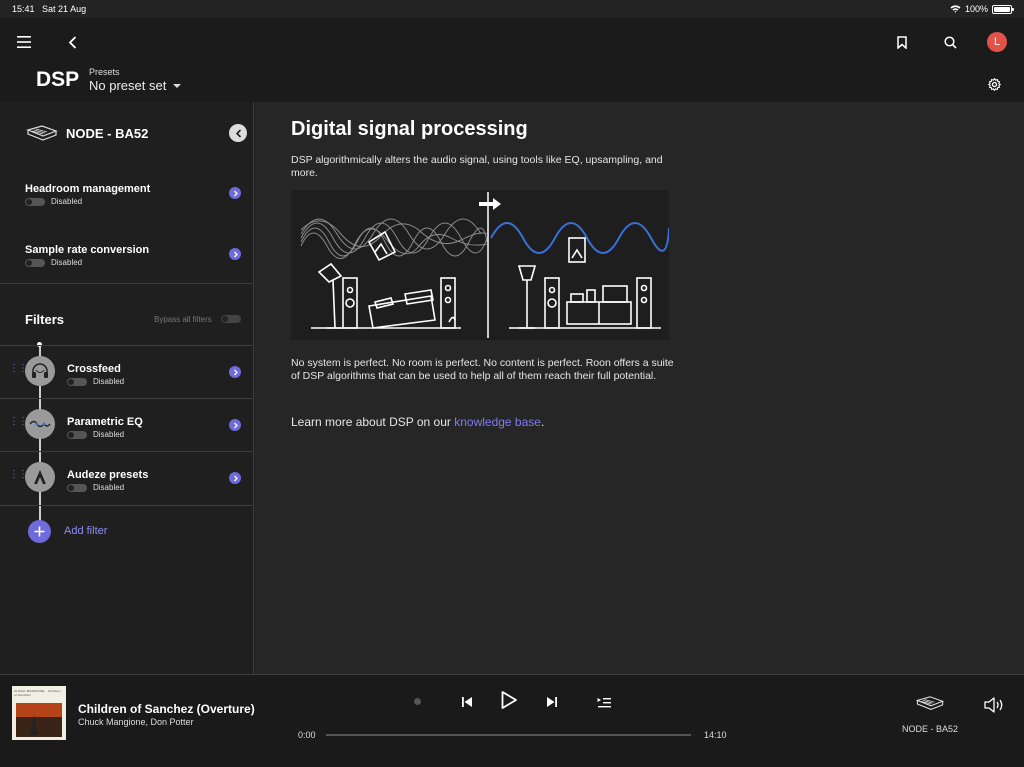 The image size is (1024, 767). I want to click on zone-name: NODE - BA52, so click(930, 729).